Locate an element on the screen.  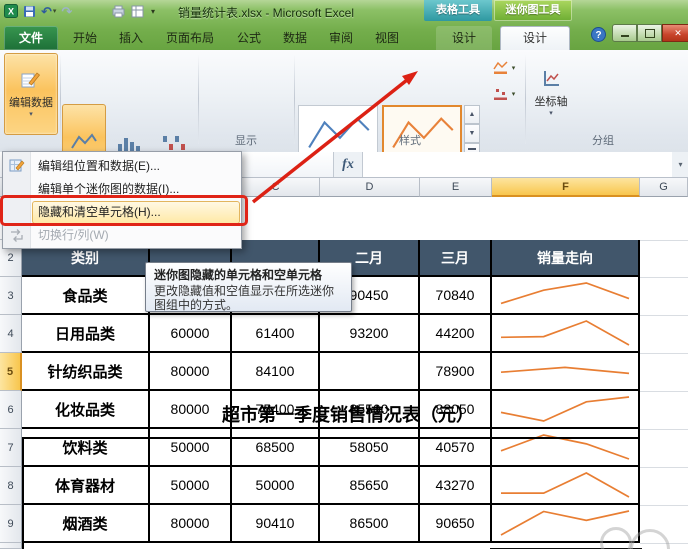
ribbon-divider is located at coordinates (294, 99).